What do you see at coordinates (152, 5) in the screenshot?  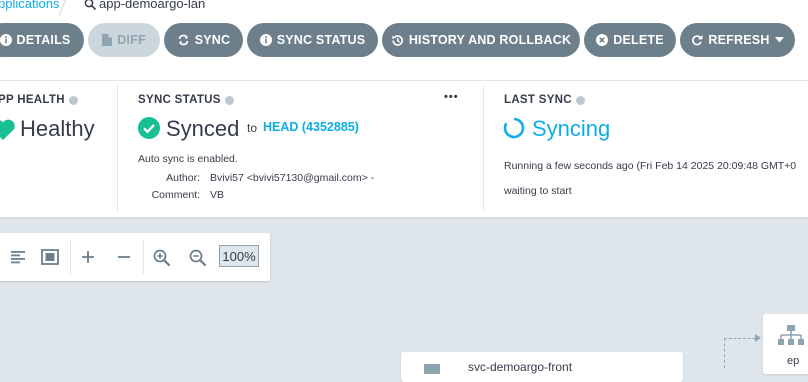 I see `breadcrumb-current-label: app-demoargo-lan` at bounding box center [152, 5].